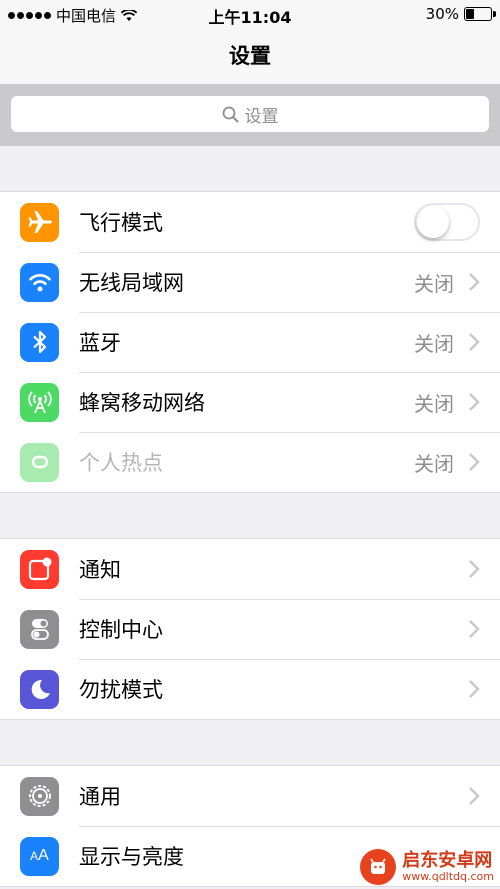 The height and width of the screenshot is (889, 500). Describe the element at coordinates (100, 797) in the screenshot. I see `general-label: 通用` at that location.